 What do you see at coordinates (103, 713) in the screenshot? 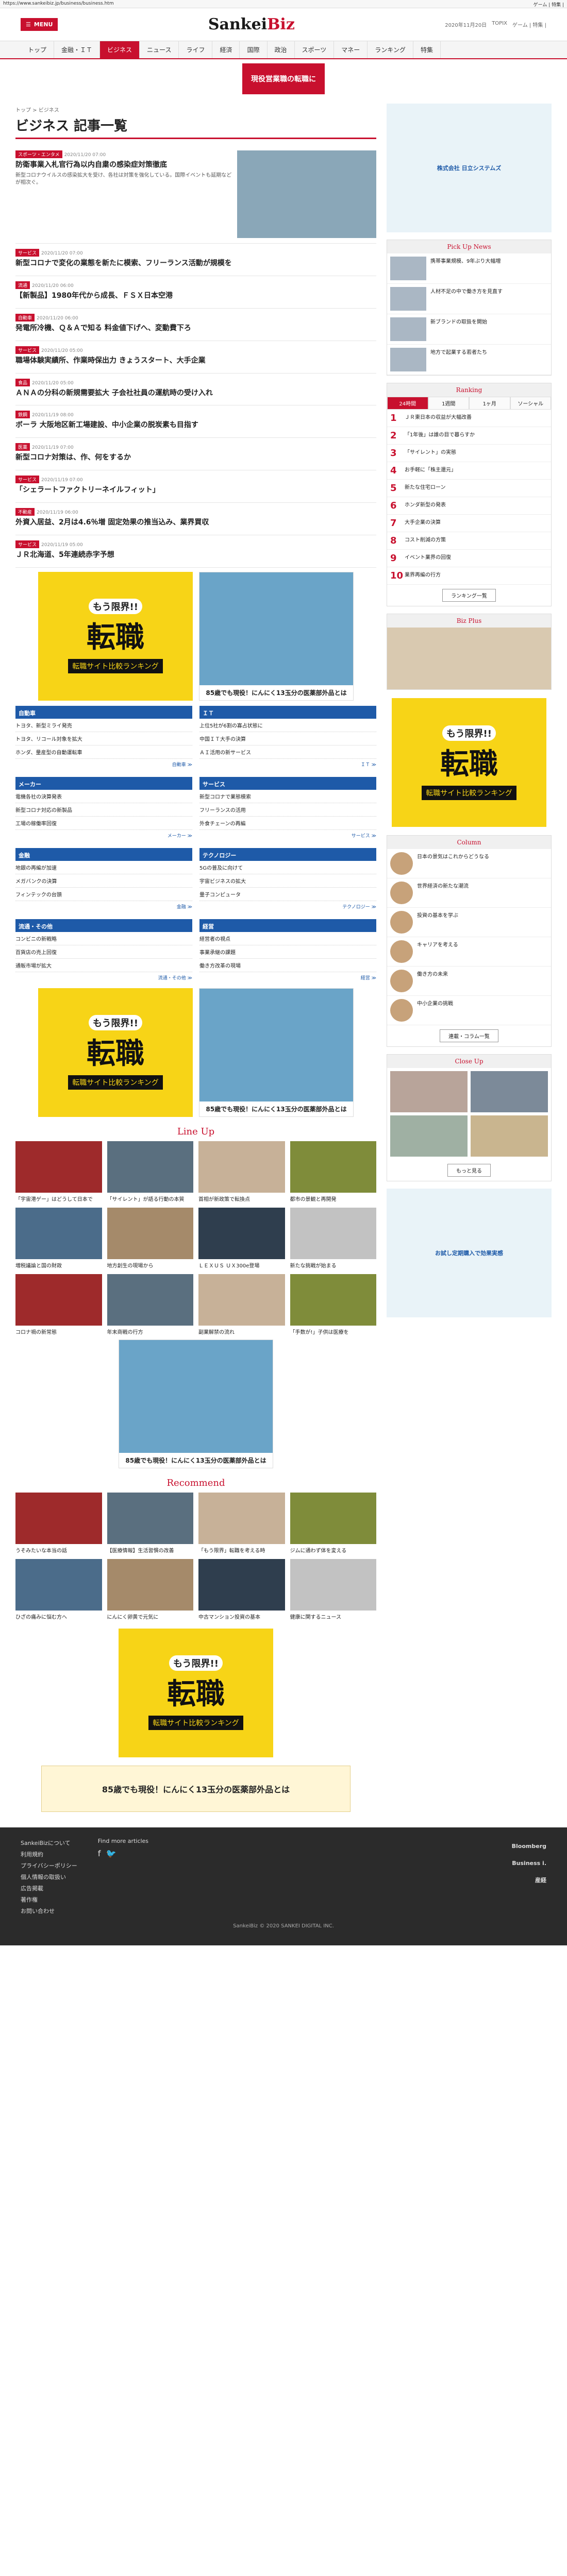
I see `category-title: 自動車` at bounding box center [103, 713].